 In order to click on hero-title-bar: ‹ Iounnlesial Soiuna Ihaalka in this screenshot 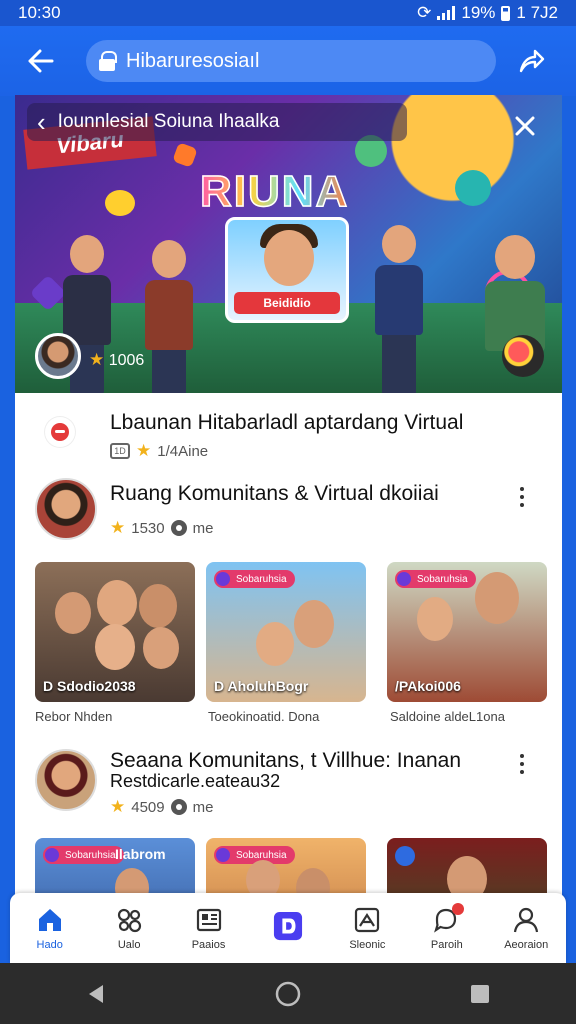, I will do `click(217, 122)`.